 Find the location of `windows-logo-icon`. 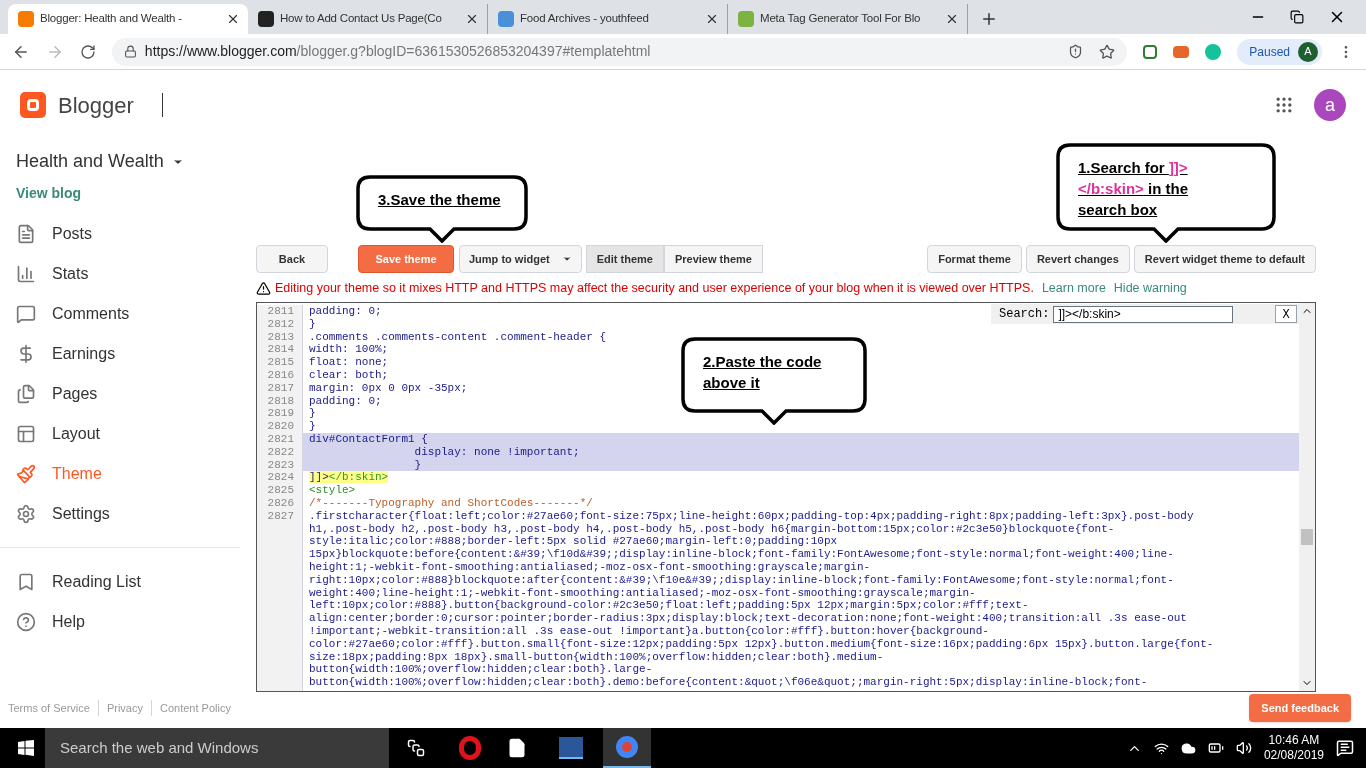

windows-logo-icon is located at coordinates (26, 748).